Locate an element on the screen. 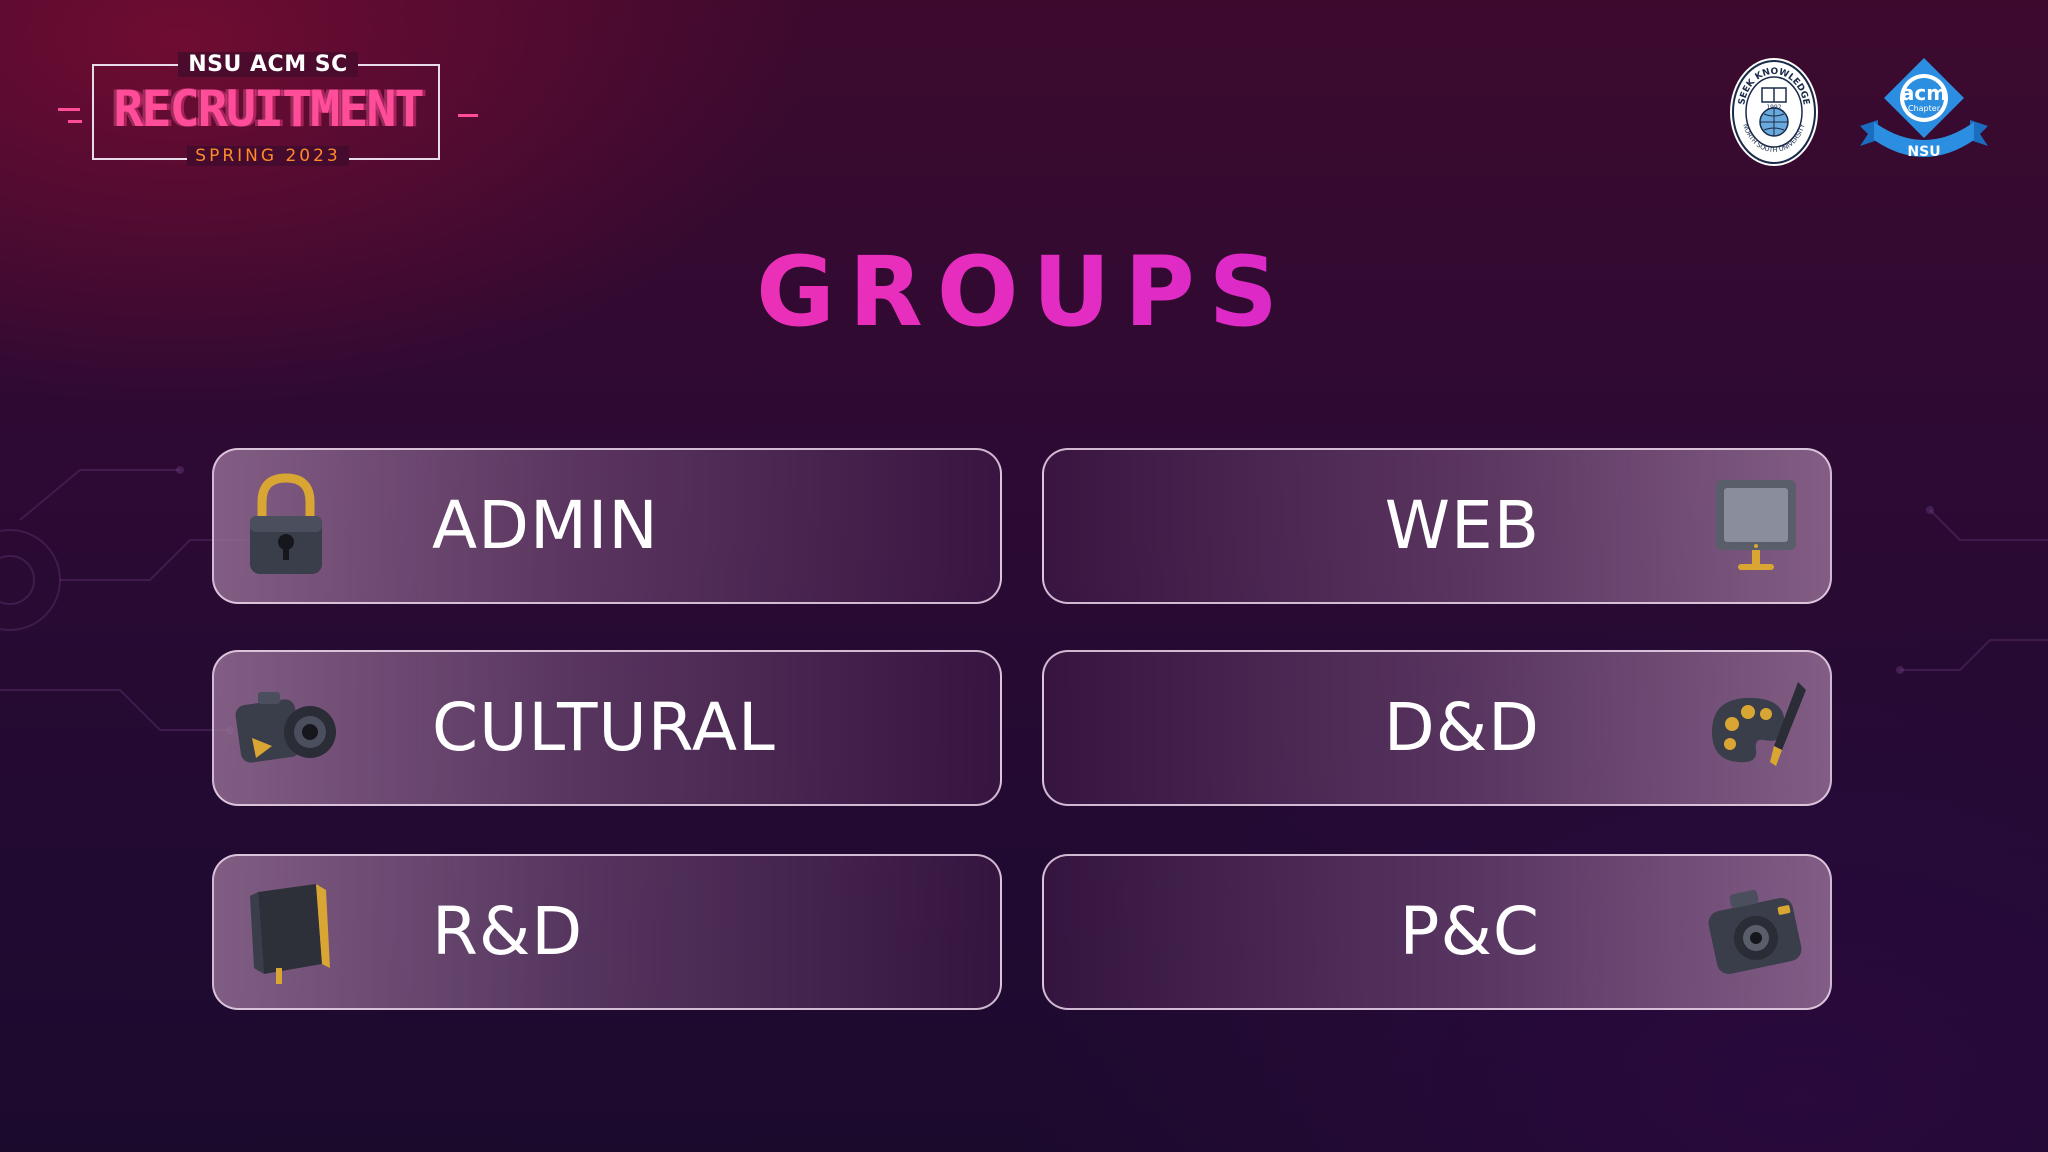 The image size is (2048, 1152). group-card-dnd: D&D is located at coordinates (1437, 728).